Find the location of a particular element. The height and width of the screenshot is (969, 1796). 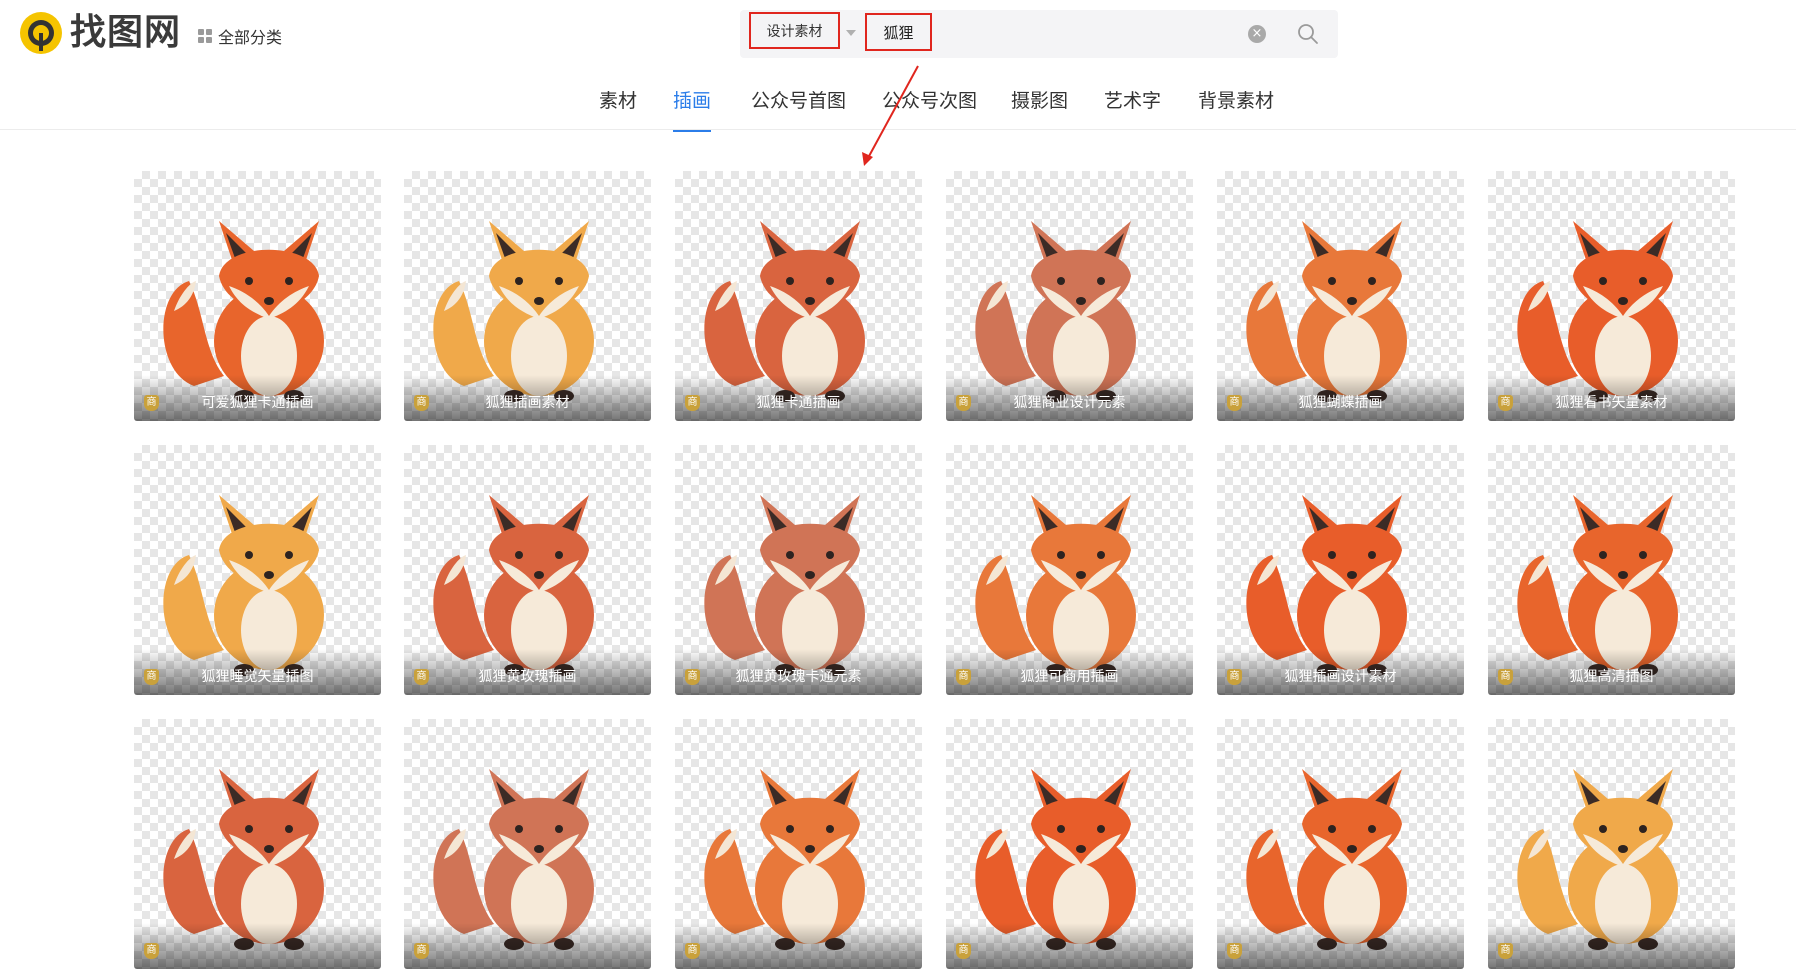

result-card: 商狐狸商业设计元素 is located at coordinates (1069, 296).